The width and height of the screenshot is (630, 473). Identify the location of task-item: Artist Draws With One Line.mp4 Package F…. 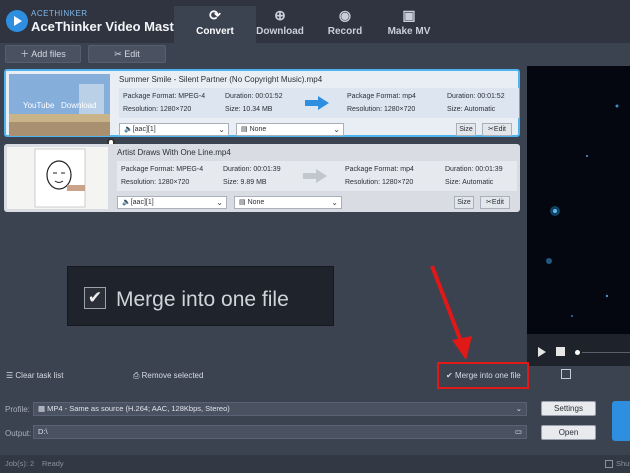
(262, 178).